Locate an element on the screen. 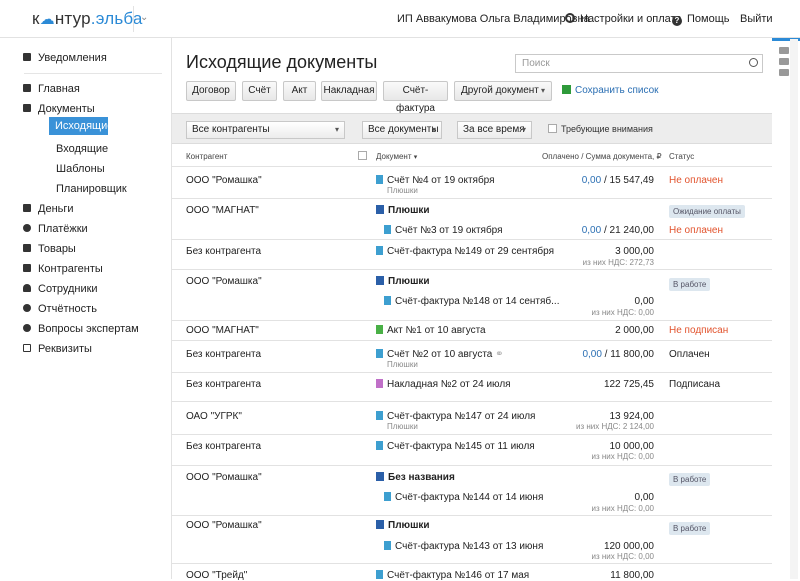  row-contractor: ООО "Трейд" is located at coordinates (216, 575).